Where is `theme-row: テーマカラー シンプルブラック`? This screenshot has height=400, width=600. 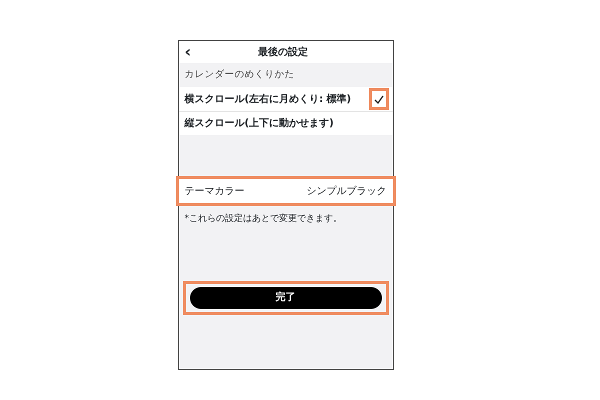
theme-row: テーマカラー シンプルブラック is located at coordinates (285, 191).